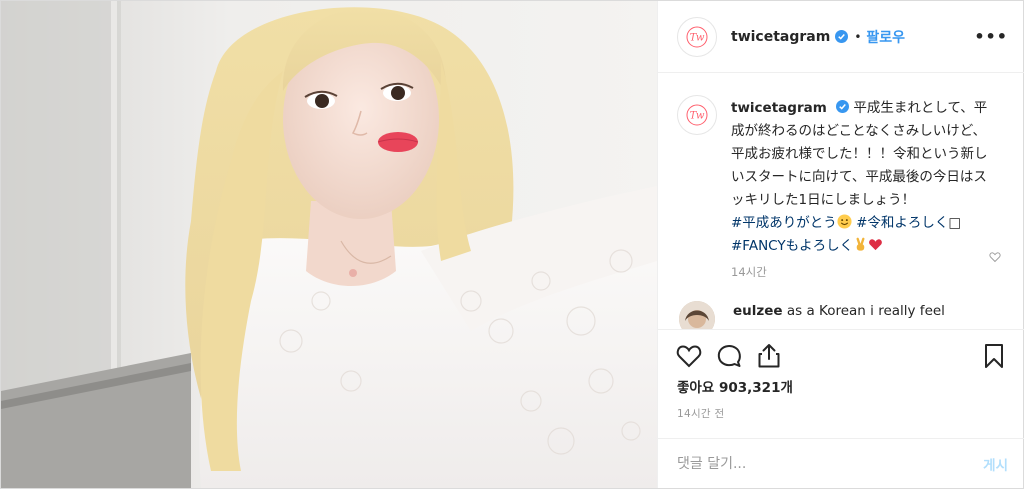 The image size is (1024, 489). What do you see at coordinates (780, 37) in the screenshot?
I see `author-username: twicetagram` at bounding box center [780, 37].